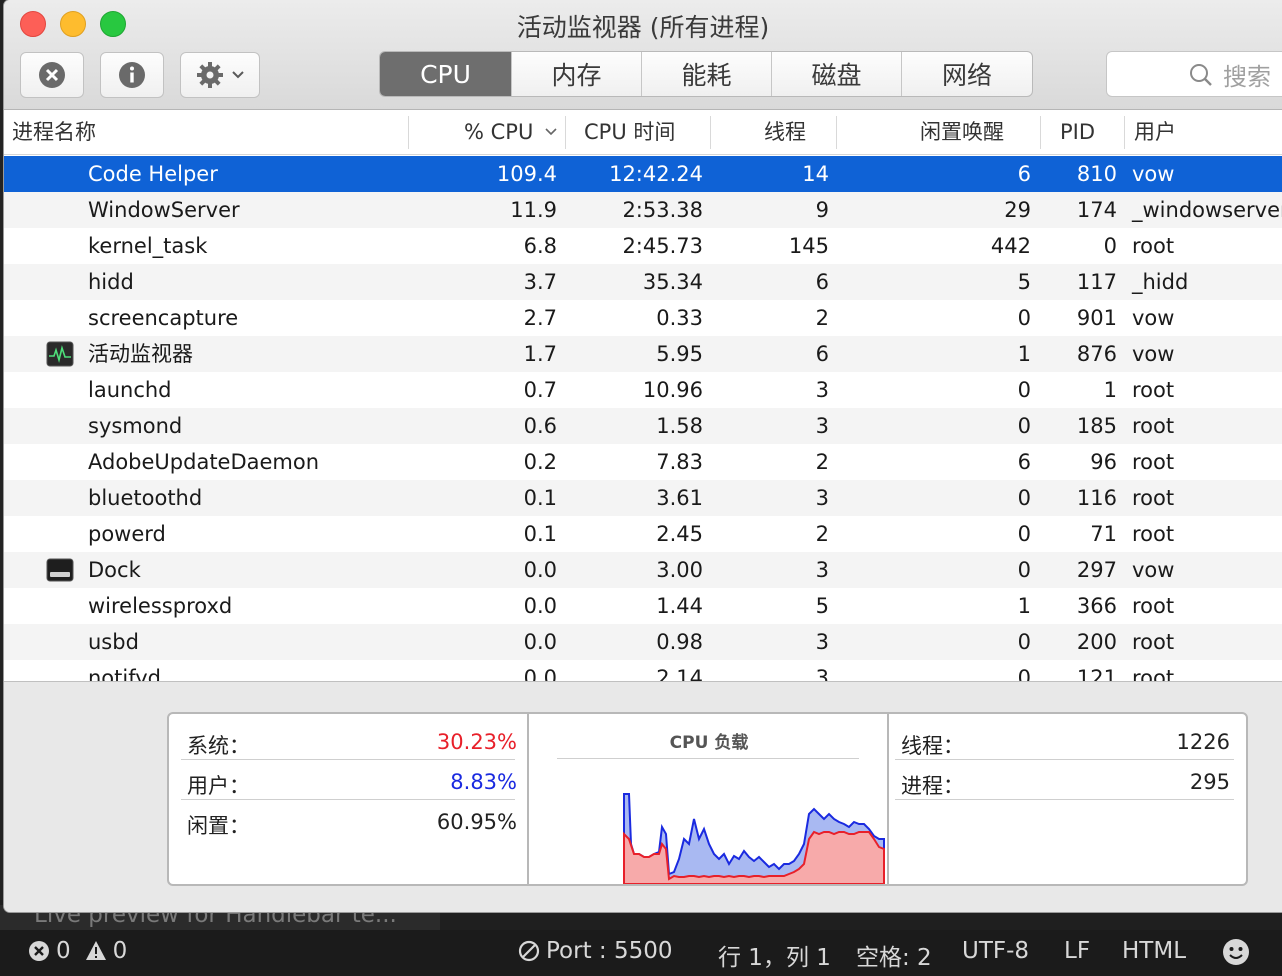 The image size is (1282, 976). Describe the element at coordinates (822, 282) in the screenshot. I see `thread-count: 6` at that location.